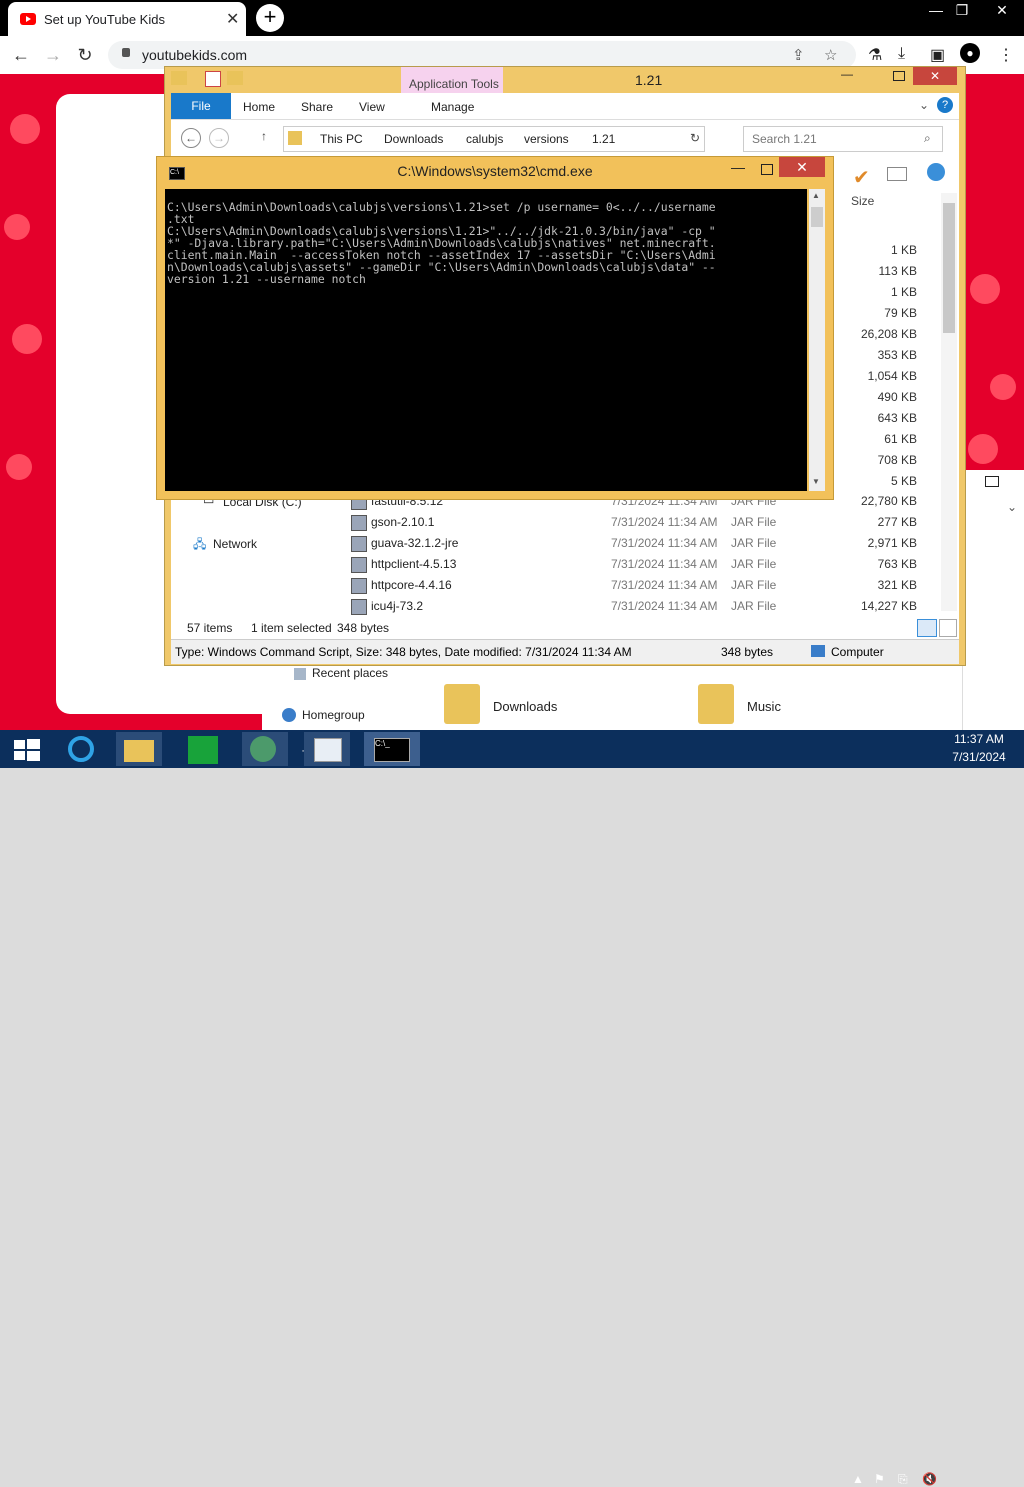 This screenshot has width=1024, height=1487. What do you see at coordinates (235, 78) in the screenshot?
I see `new-folder-icon` at bounding box center [235, 78].